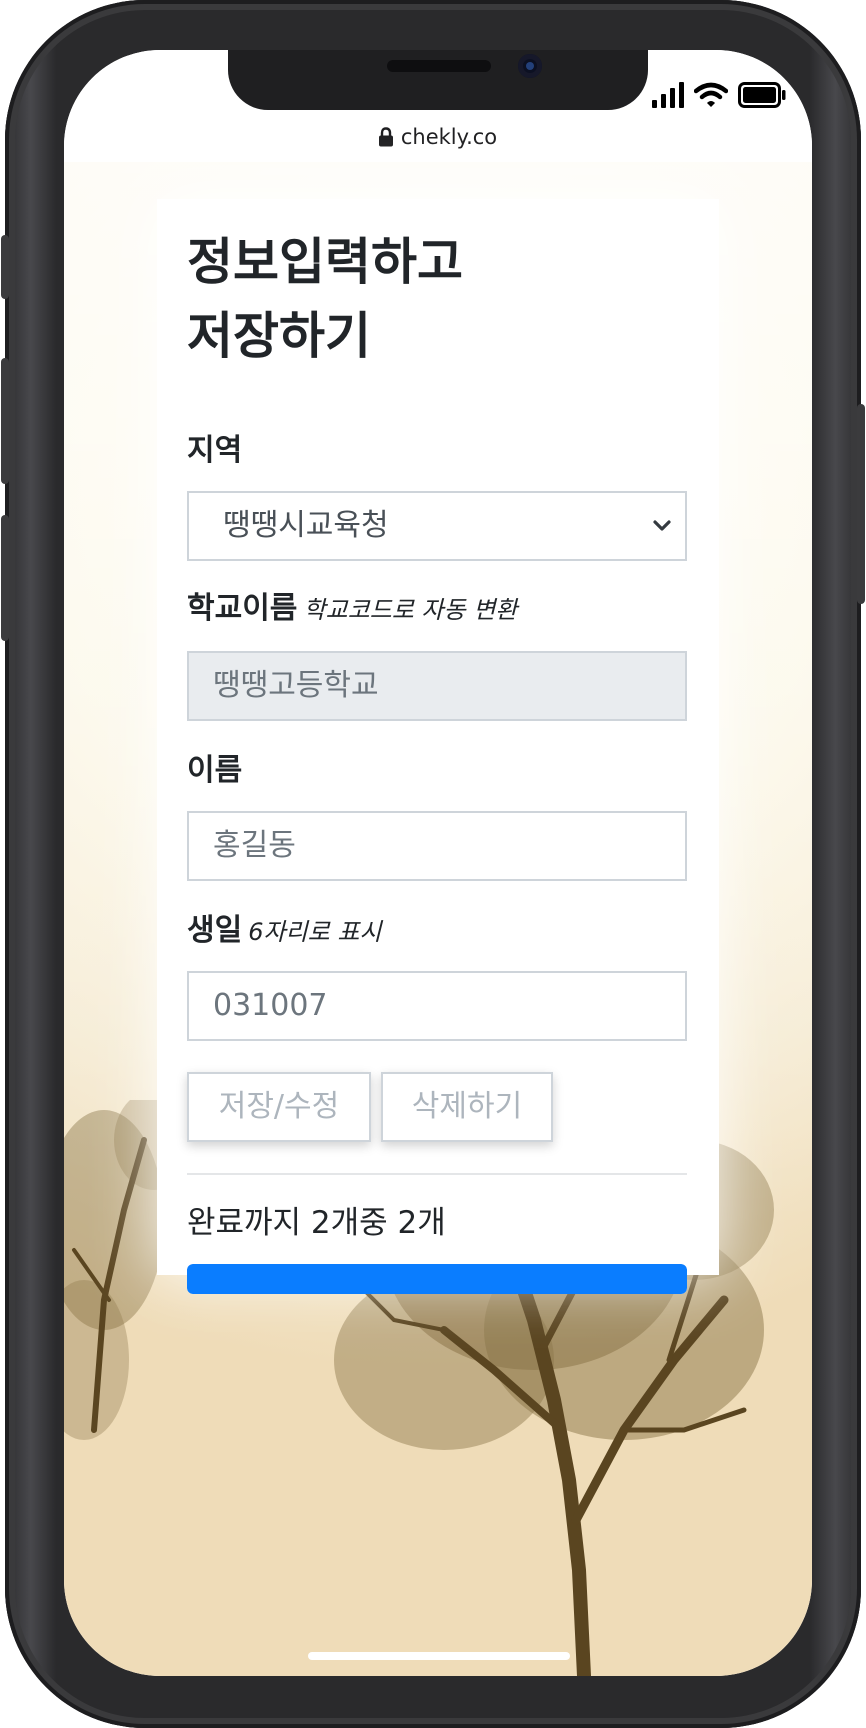  What do you see at coordinates (279, 1107) in the screenshot?
I see `save-button: 저장/수정` at bounding box center [279, 1107].